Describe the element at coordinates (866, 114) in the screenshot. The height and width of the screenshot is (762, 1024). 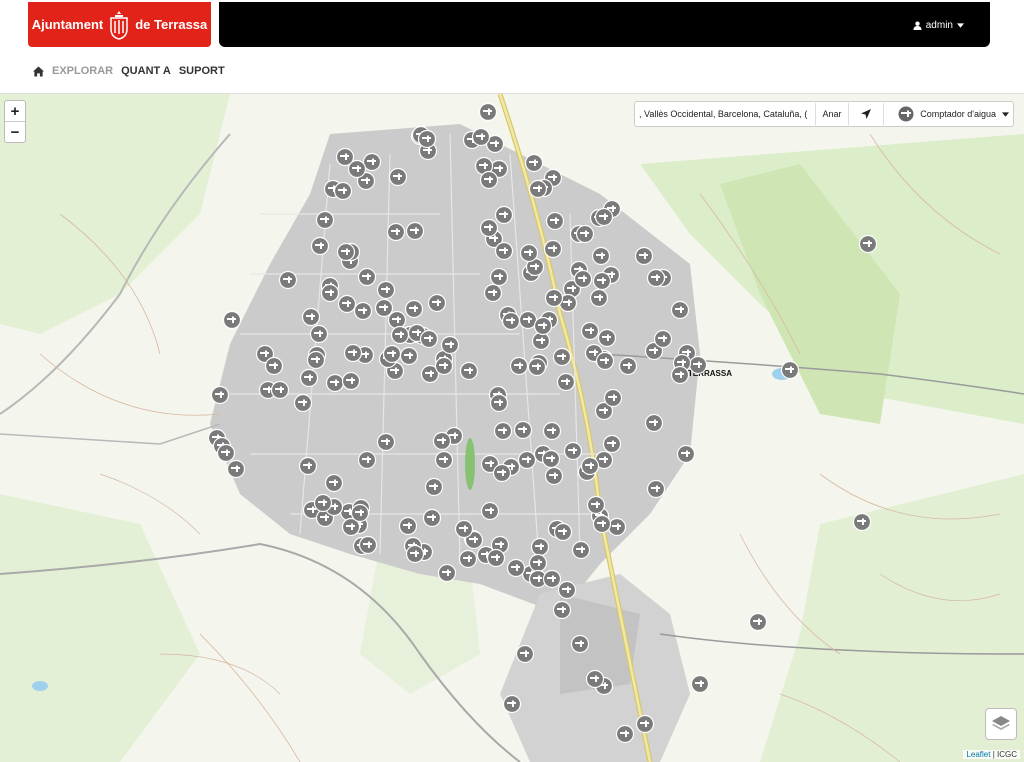
I see `locate-button` at that location.